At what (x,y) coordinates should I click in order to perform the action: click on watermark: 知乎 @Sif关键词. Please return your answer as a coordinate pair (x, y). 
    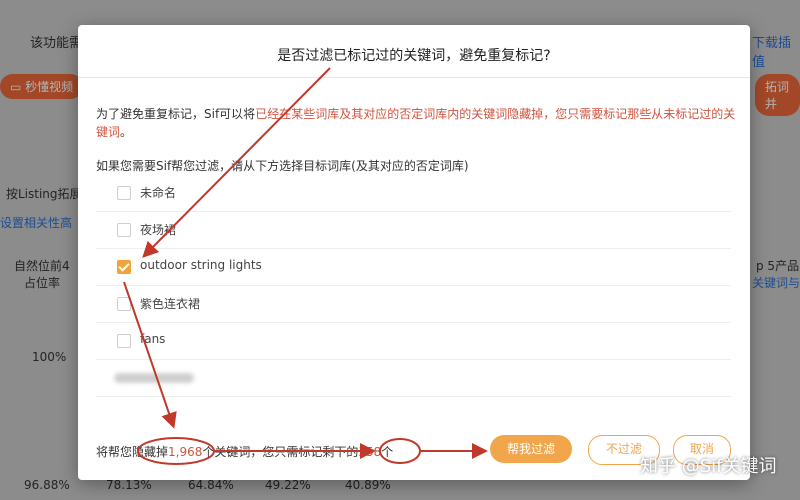
    Looking at the image, I should click on (708, 466).